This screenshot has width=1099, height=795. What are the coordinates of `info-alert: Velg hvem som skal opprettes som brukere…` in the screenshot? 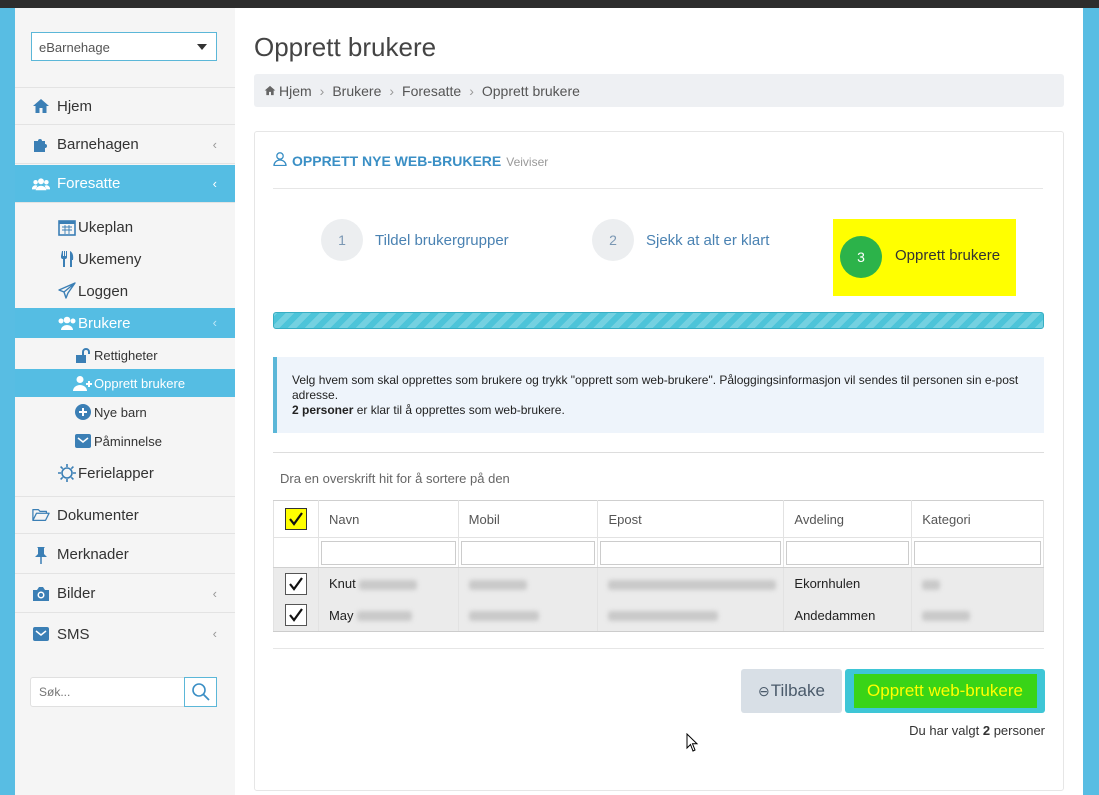 It's located at (658, 395).